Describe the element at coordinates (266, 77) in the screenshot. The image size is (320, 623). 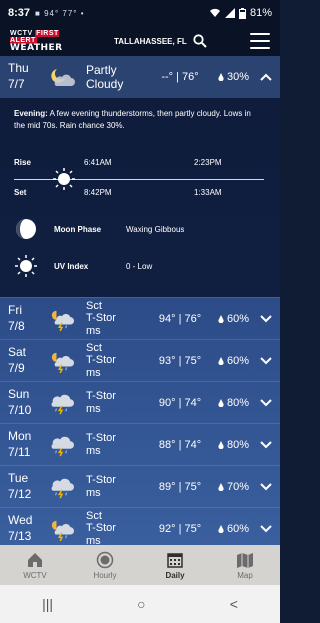
I see `chevron-up-icon` at that location.